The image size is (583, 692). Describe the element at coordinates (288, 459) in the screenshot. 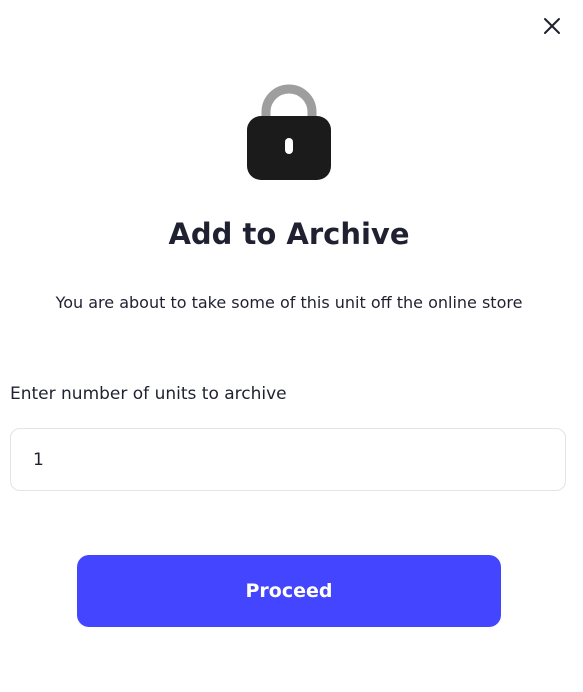

I see `units-input` at that location.